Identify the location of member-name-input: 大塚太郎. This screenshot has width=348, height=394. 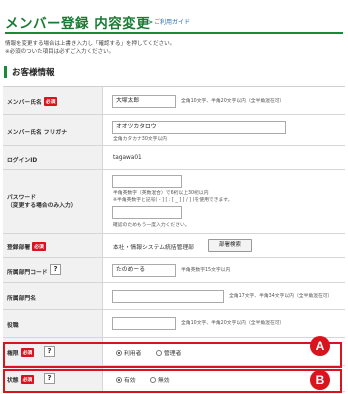
(144, 101).